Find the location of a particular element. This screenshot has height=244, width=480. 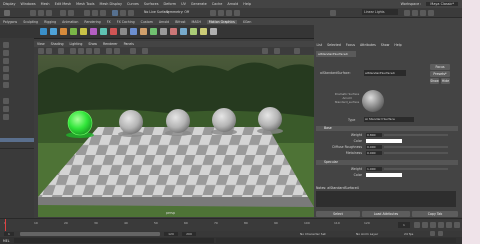

color-management-icon is located at coordinates (297, 50).